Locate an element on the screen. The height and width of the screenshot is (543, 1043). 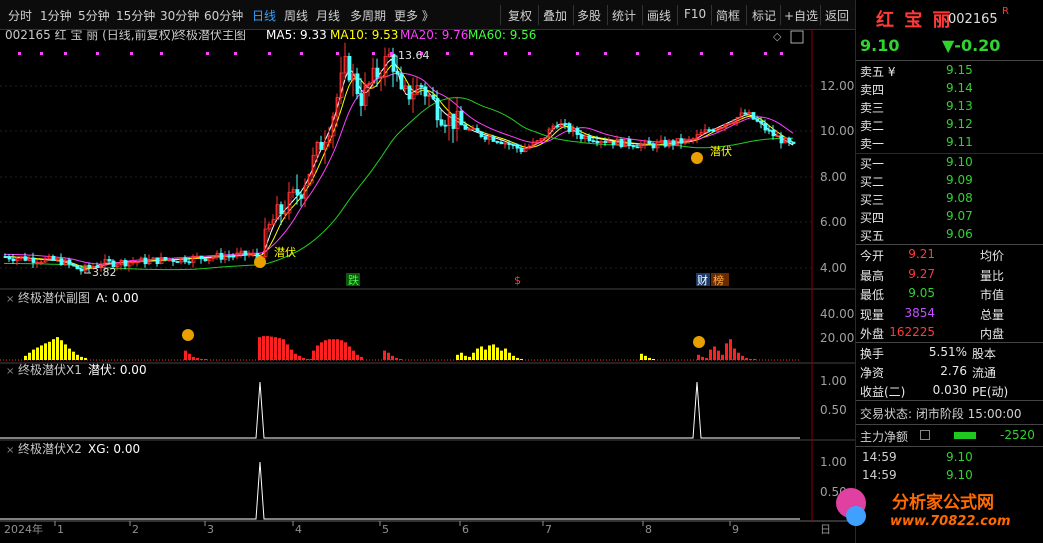
diamond-icon: ◇ is located at coordinates (777, 36).